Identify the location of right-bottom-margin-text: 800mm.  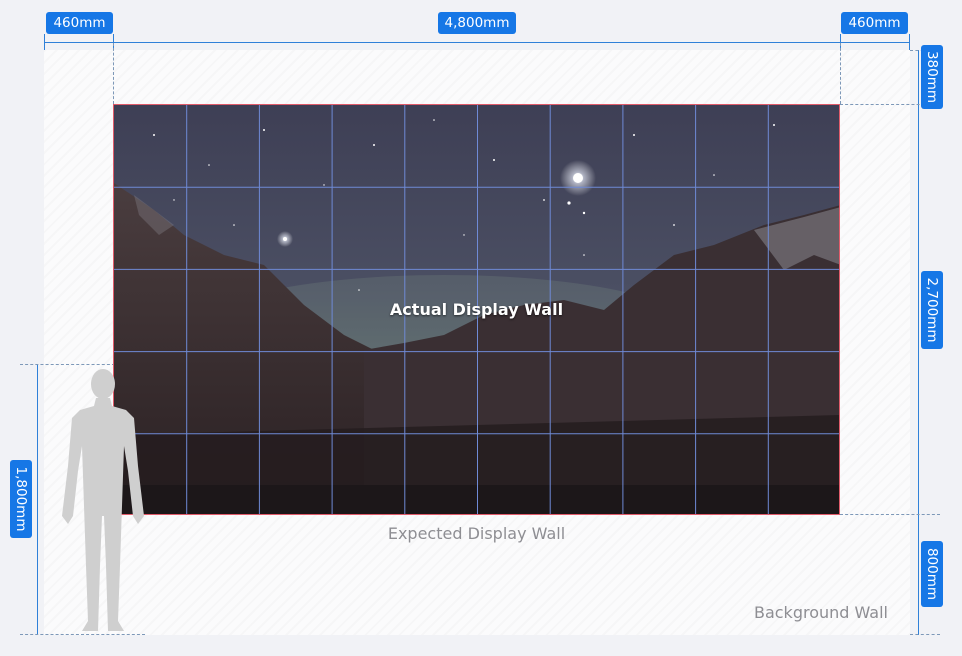
(932, 574).